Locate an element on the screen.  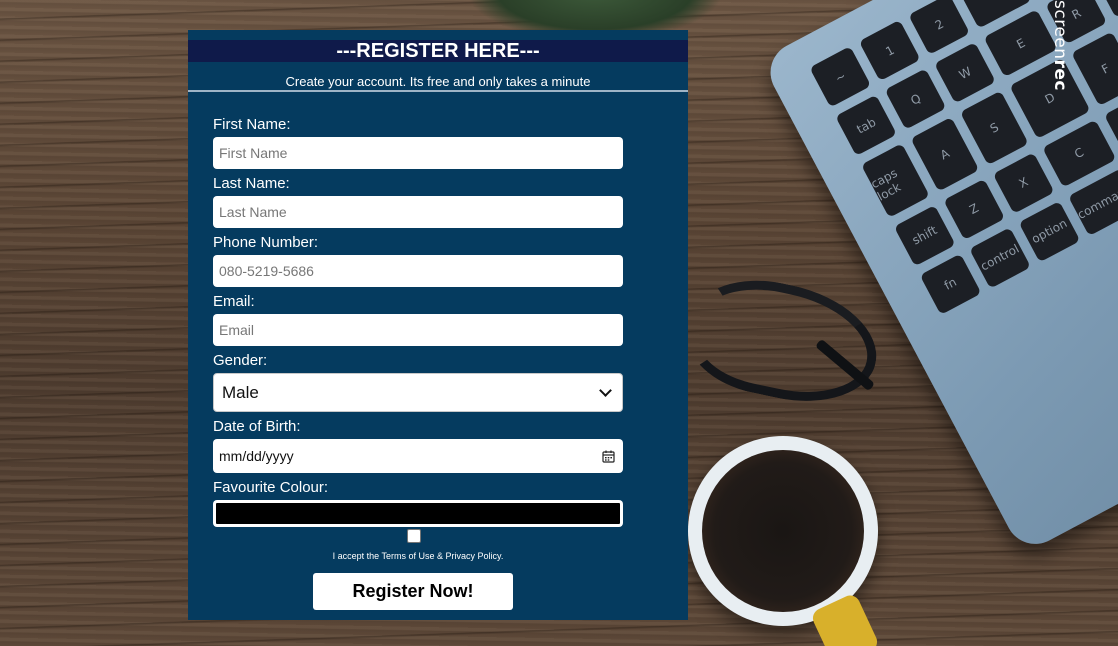
header-divider is located at coordinates (438, 91).